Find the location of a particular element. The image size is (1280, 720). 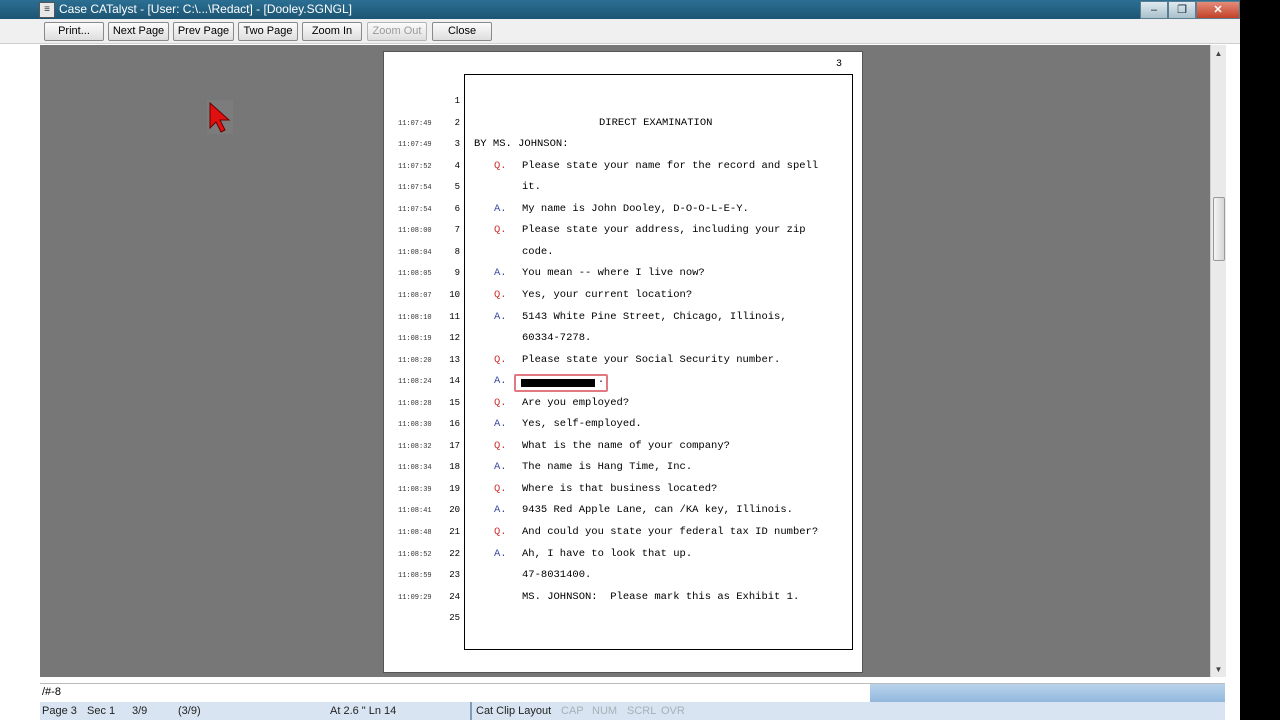

close-window-button: ✕ is located at coordinates (1218, 10).